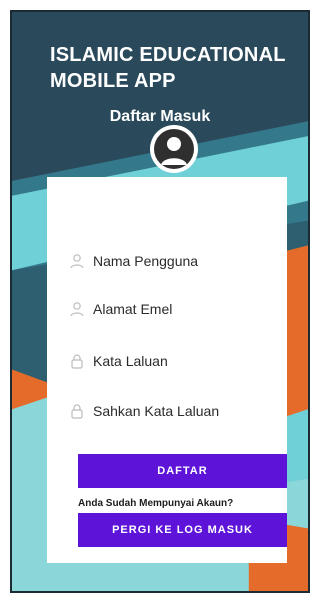 The width and height of the screenshot is (320, 603). Describe the element at coordinates (146, 261) in the screenshot. I see `username-label: Nama Pengguna` at that location.